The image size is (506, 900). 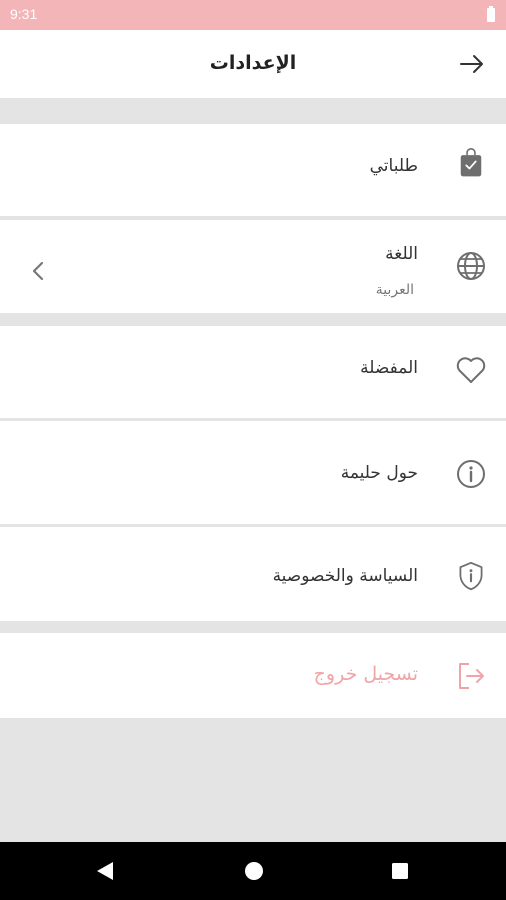 I want to click on settings-item-favorites: المفضلة, so click(x=253, y=372).